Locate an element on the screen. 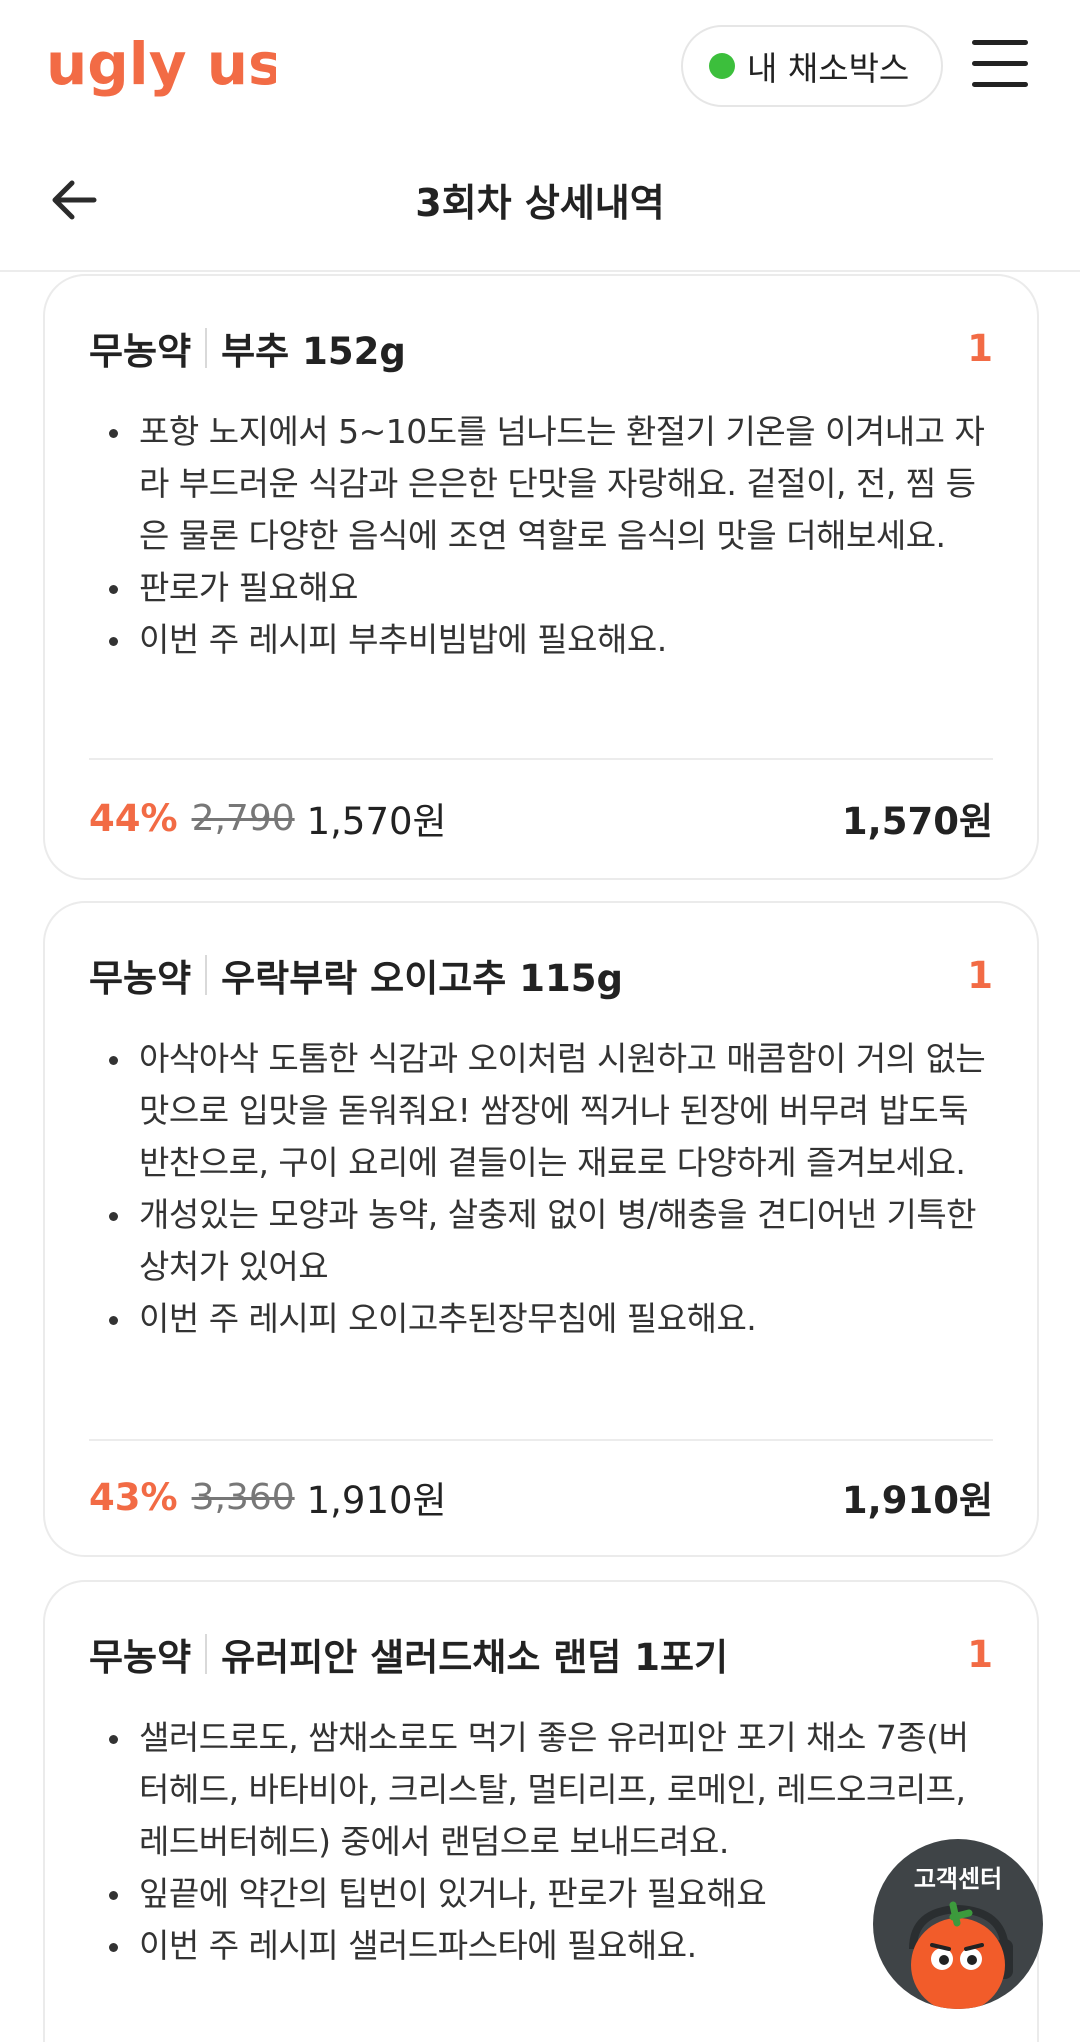  item-header: 무농약 유러피안 샐러드채소 랜덤 1포기 1 is located at coordinates (541, 1654).